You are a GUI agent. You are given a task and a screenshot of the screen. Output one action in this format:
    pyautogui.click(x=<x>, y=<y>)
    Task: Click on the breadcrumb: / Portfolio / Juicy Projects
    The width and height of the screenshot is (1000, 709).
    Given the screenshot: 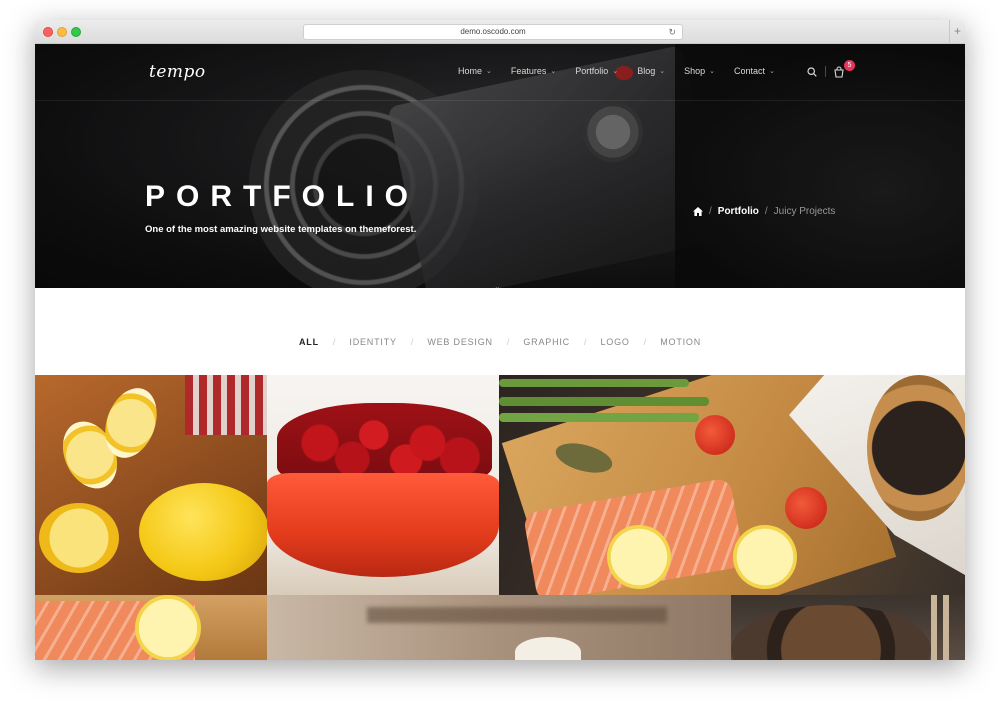 What is the action you would take?
    pyautogui.click(x=764, y=211)
    